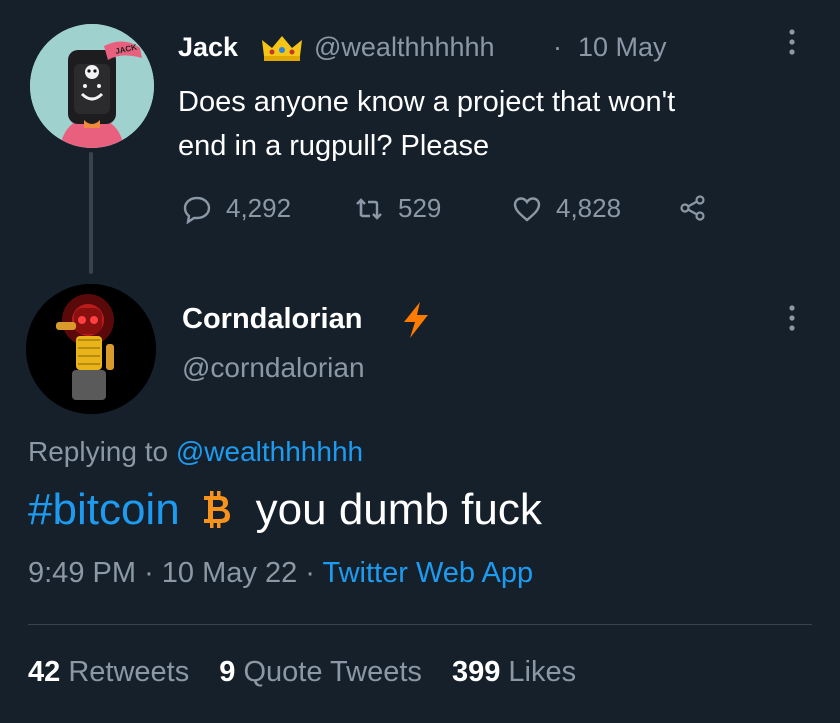  I want to click on tweet-text-line2: end in a rugpull? Please, so click(334, 146).